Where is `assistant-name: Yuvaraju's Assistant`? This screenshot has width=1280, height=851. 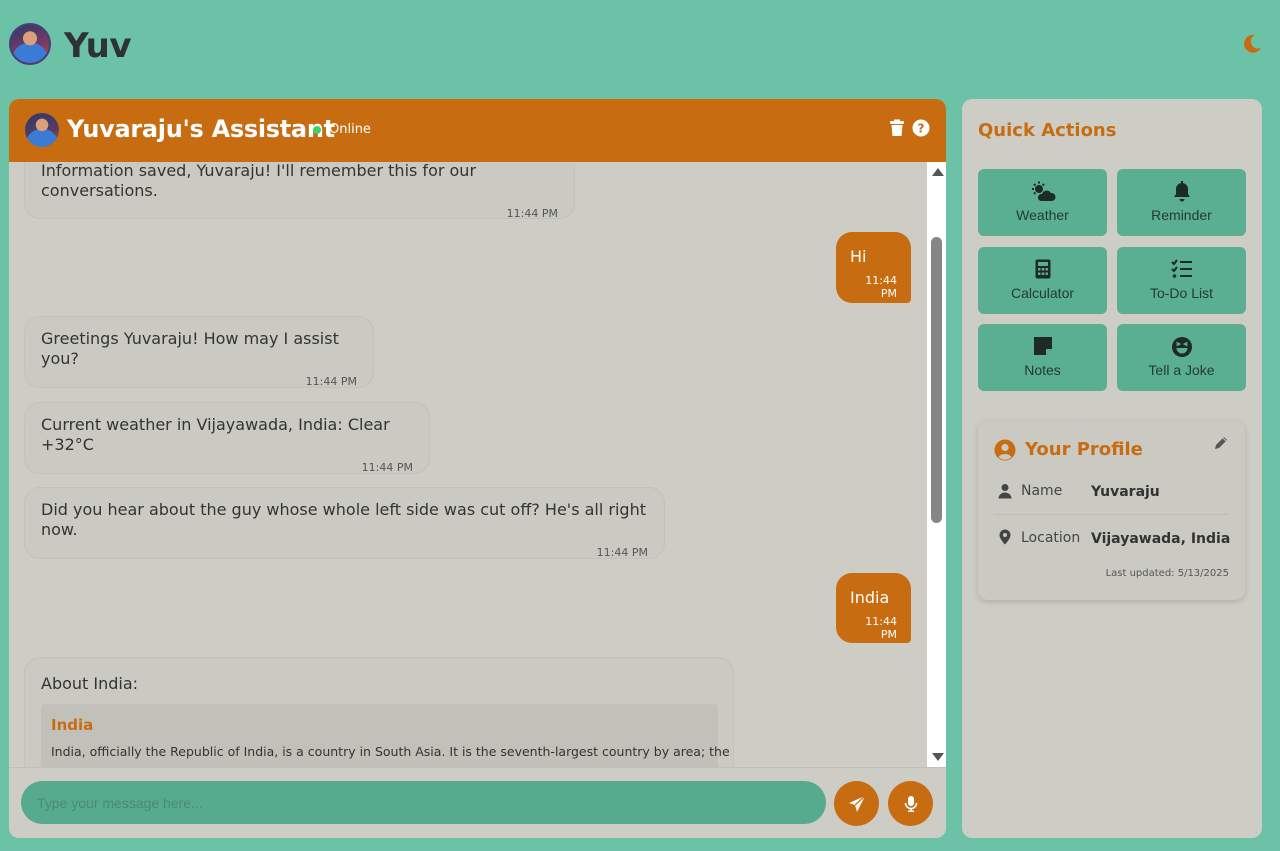
assistant-name: Yuvaraju's Assistant is located at coordinates (201, 129).